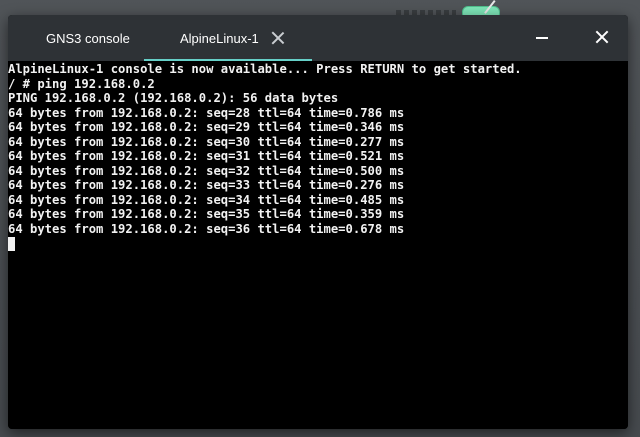 This screenshot has height=437, width=640. Describe the element at coordinates (11, 244) in the screenshot. I see `terminal-cursor` at that location.